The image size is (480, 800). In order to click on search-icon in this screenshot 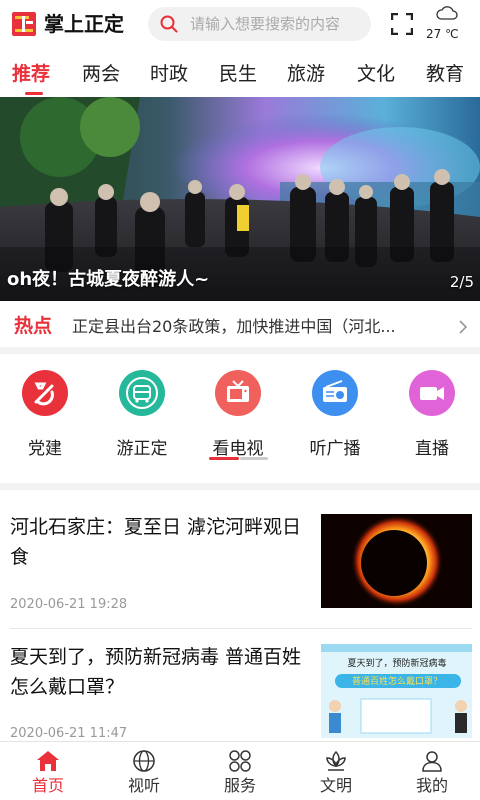, I will do `click(169, 24)`.